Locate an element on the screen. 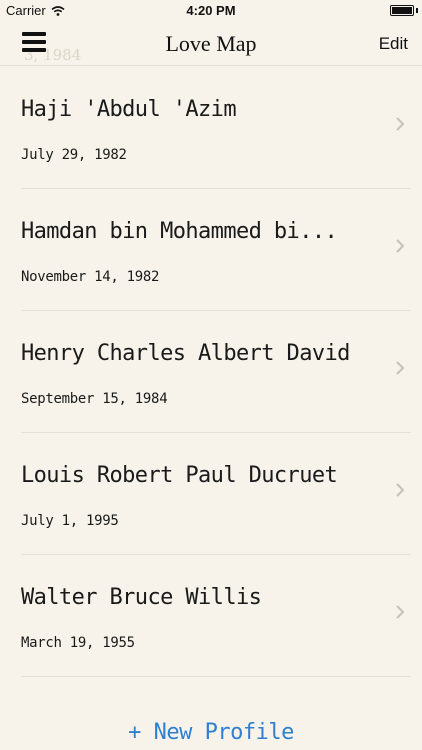 The image size is (422, 750). status-bar: Carrier 4:20 PM is located at coordinates (211, 11).